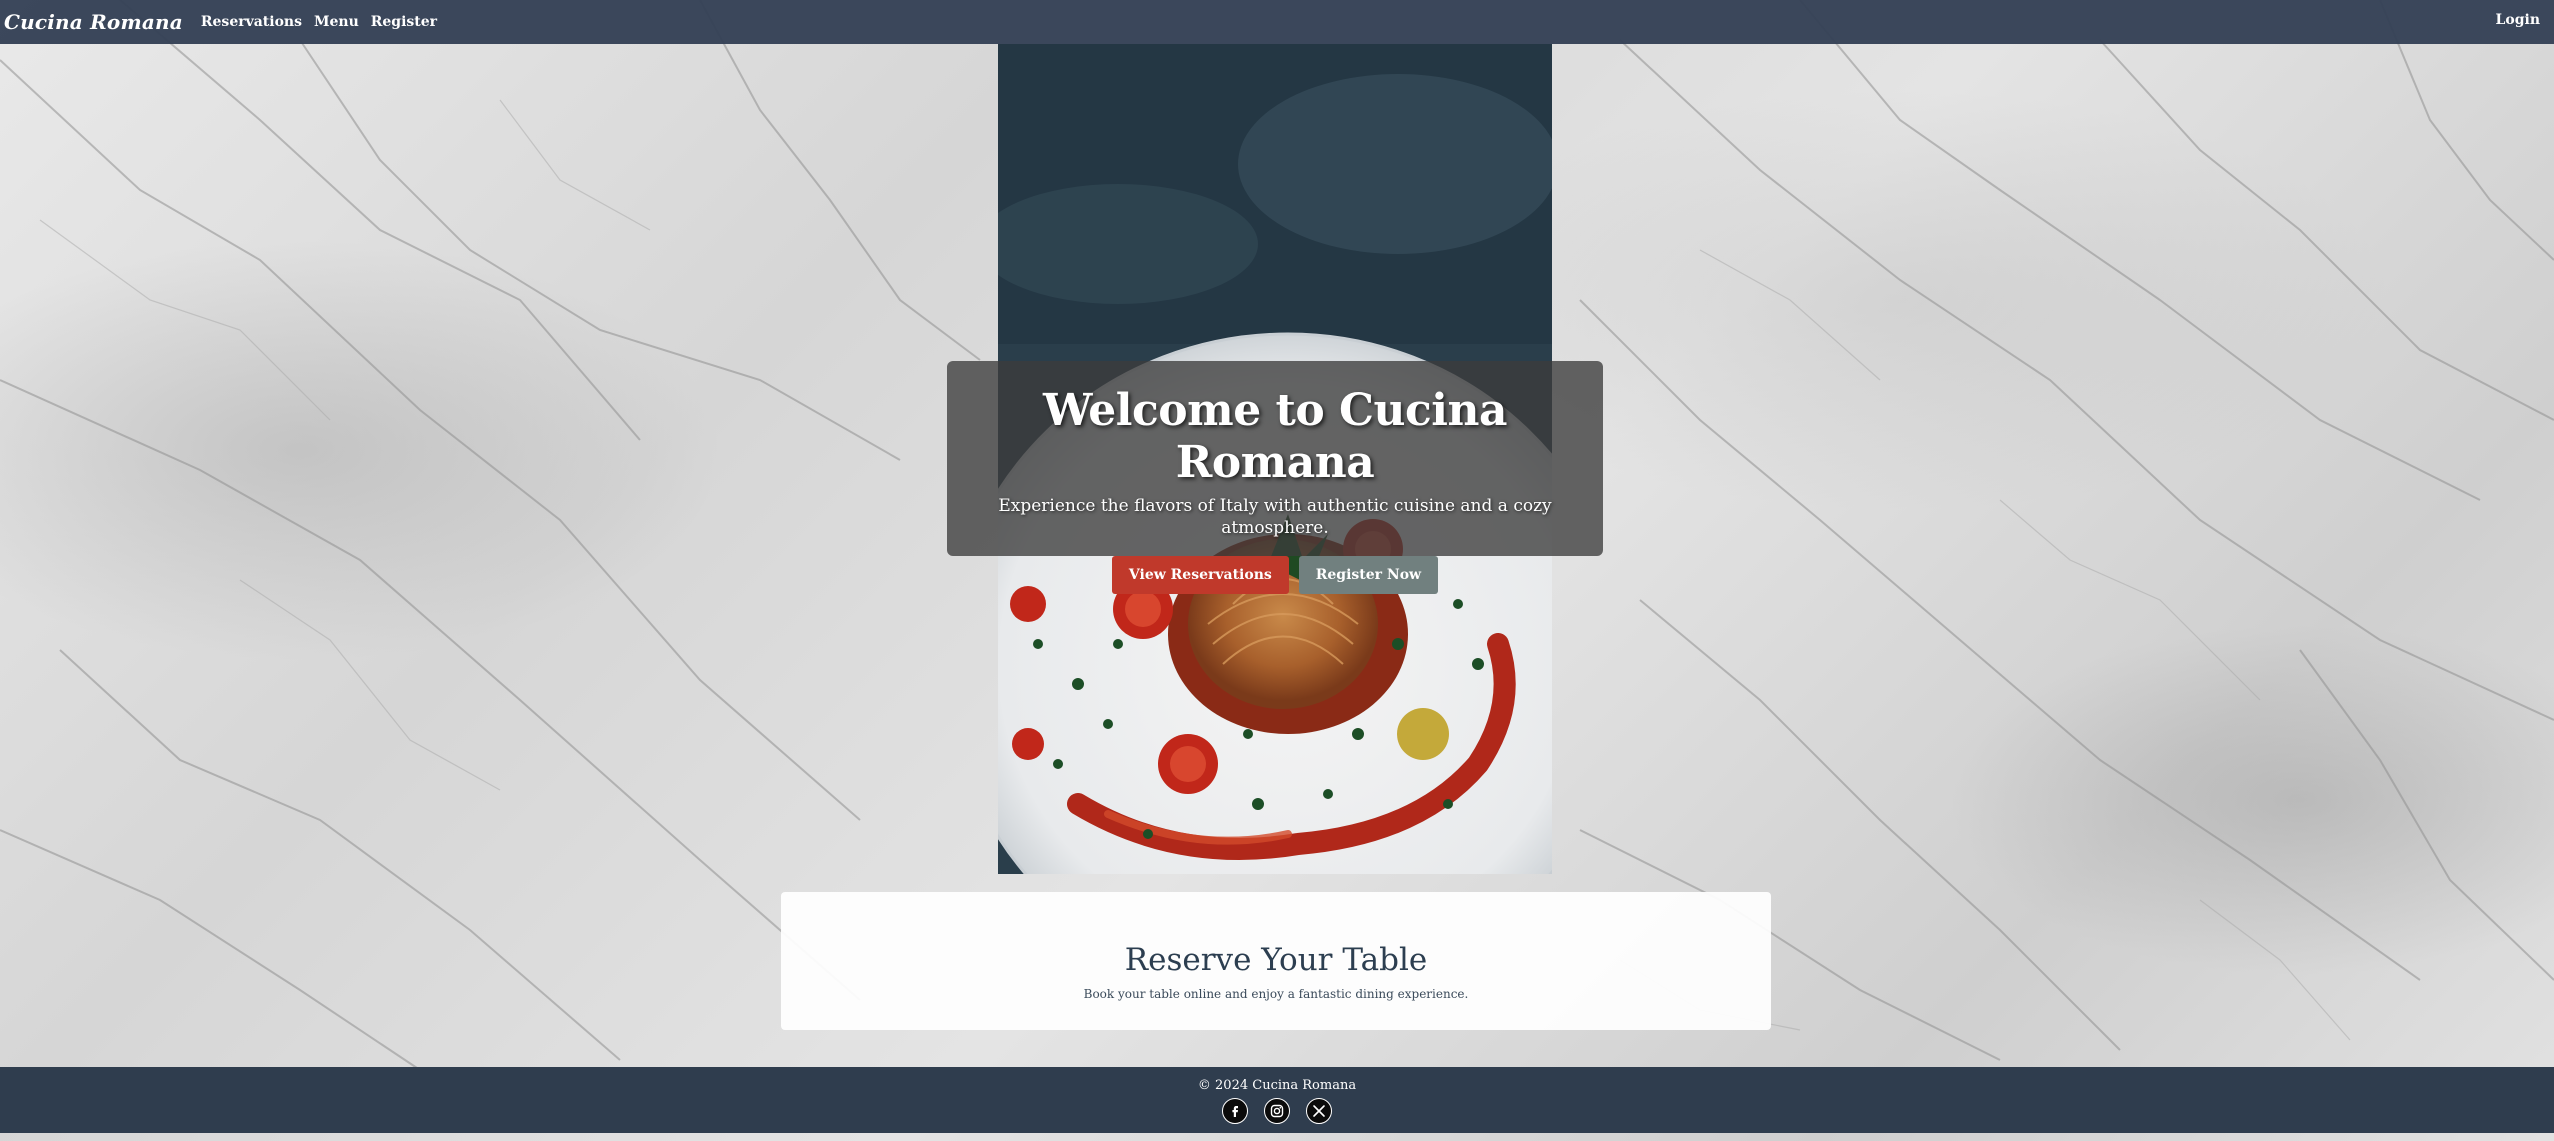  What do you see at coordinates (1235, 1111) in the screenshot?
I see `facebook-icon` at bounding box center [1235, 1111].